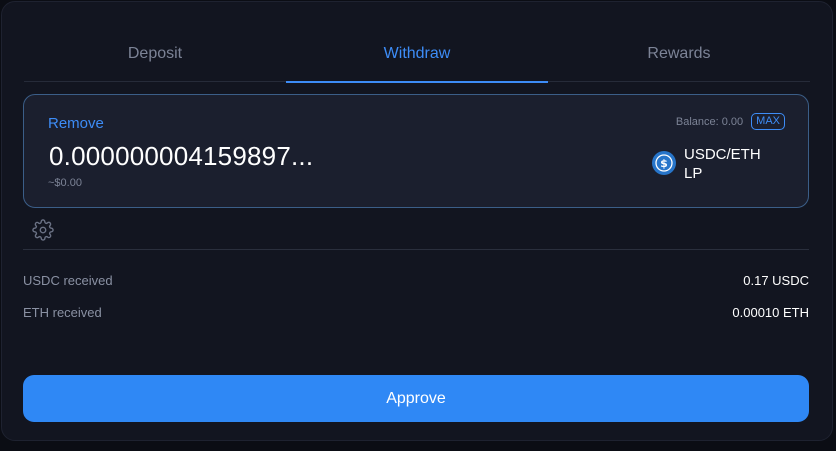  I want to click on eth-received-value: 0.00010 ETH, so click(770, 312).